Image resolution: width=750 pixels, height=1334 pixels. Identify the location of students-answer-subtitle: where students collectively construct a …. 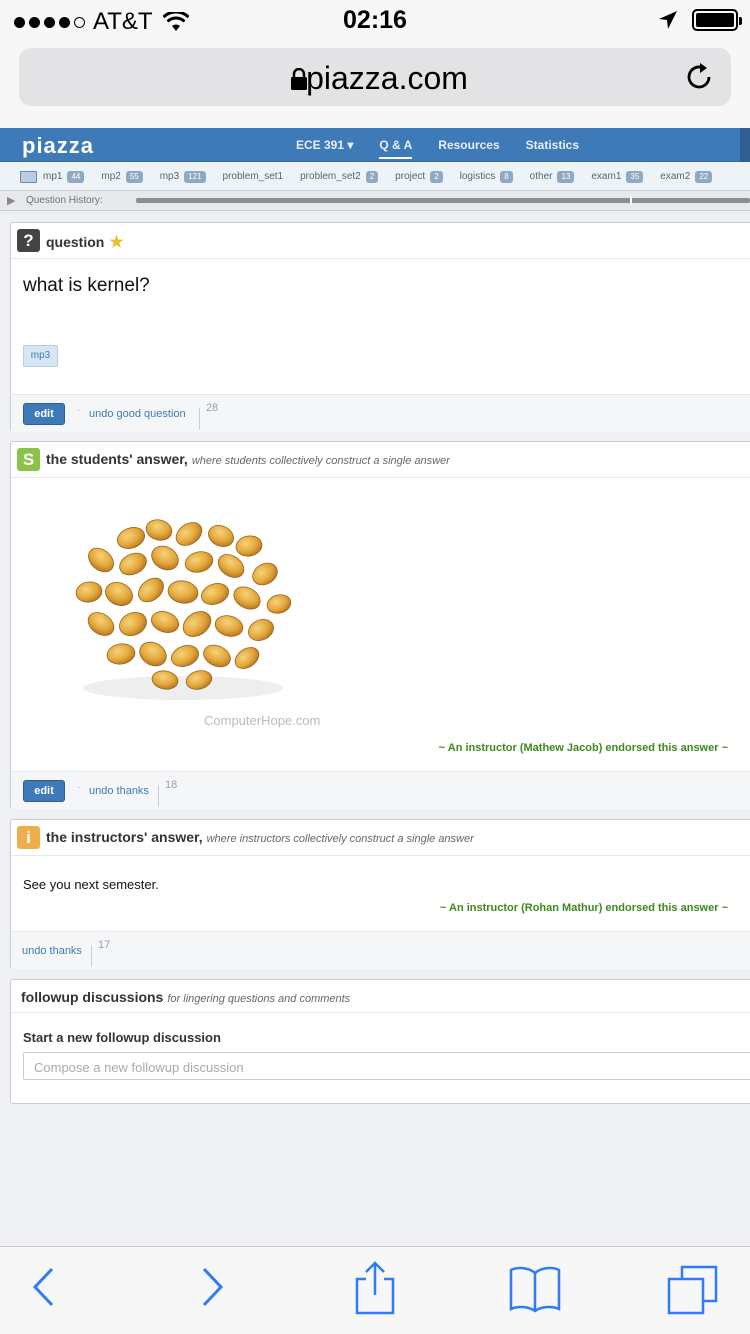
(320, 461).